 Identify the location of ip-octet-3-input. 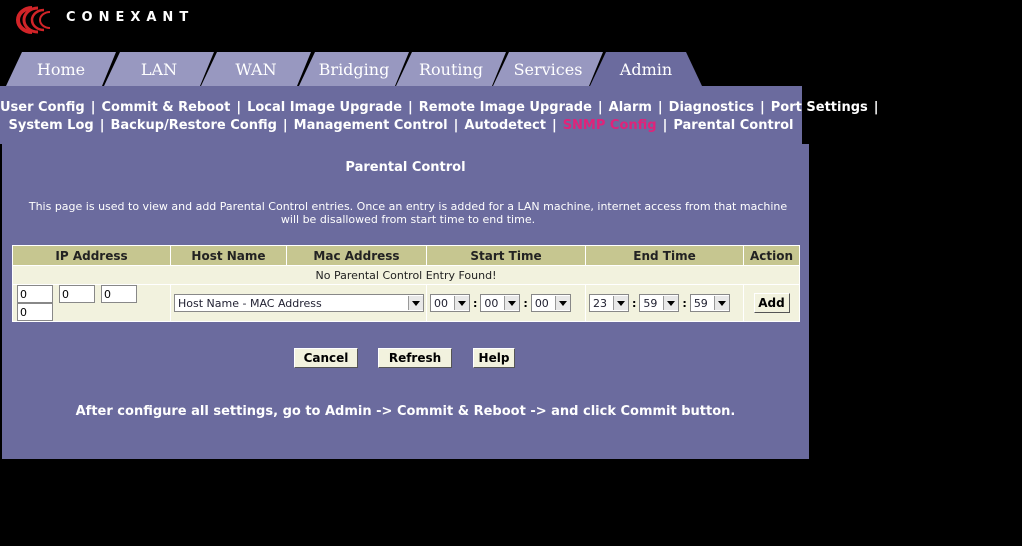
(119, 294).